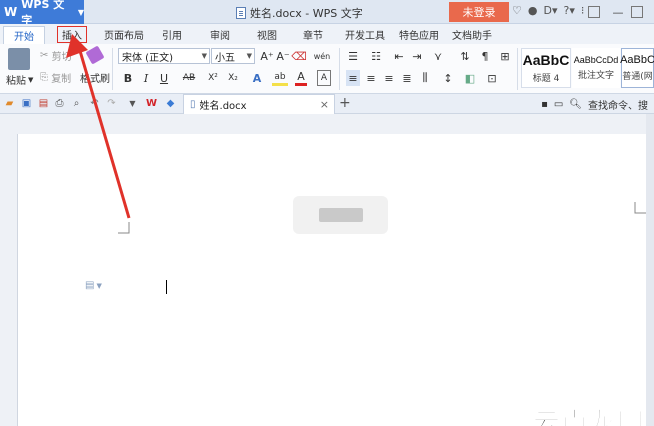  I want to click on underline-button: U, so click(164, 78).